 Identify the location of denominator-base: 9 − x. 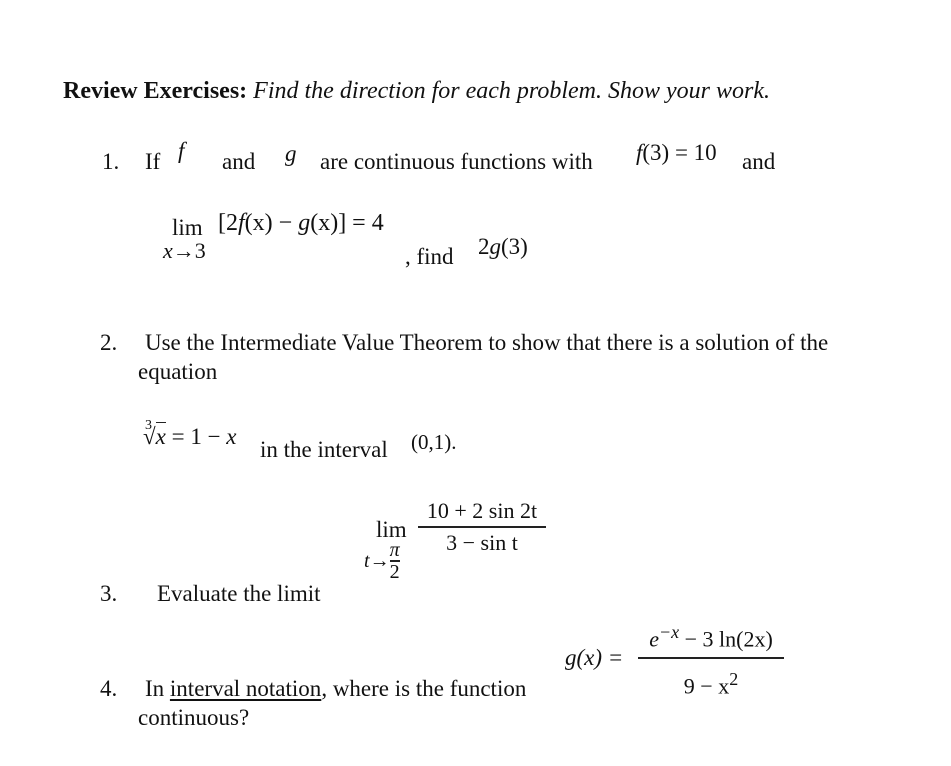
(706, 686).